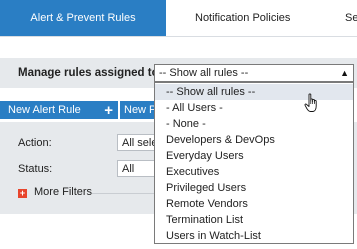  I want to click on option-privileged-users: Privileged Users, so click(254, 188).